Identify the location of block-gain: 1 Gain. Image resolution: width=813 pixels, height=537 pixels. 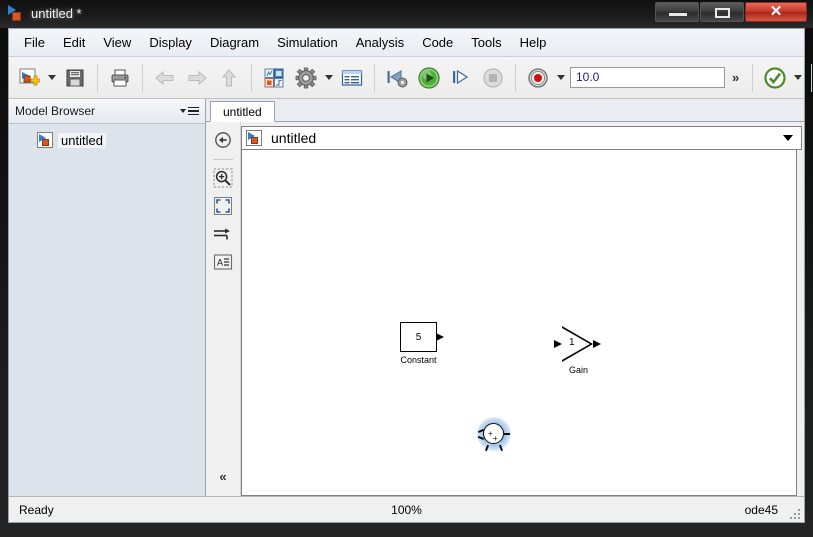
(577, 350).